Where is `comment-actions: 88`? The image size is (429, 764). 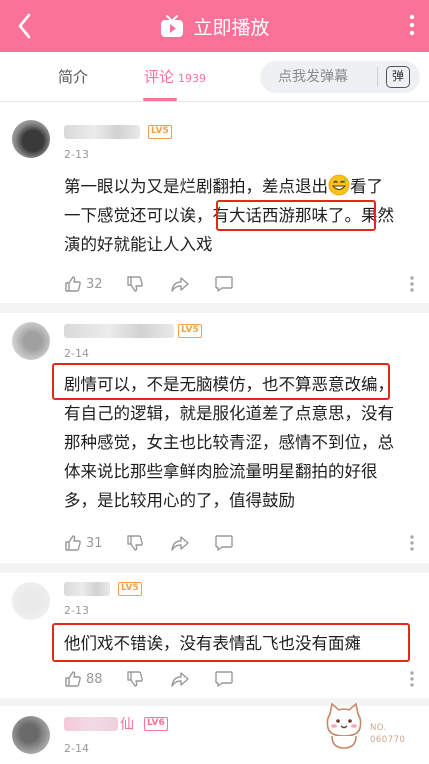 comment-actions: 88 is located at coordinates (240, 679).